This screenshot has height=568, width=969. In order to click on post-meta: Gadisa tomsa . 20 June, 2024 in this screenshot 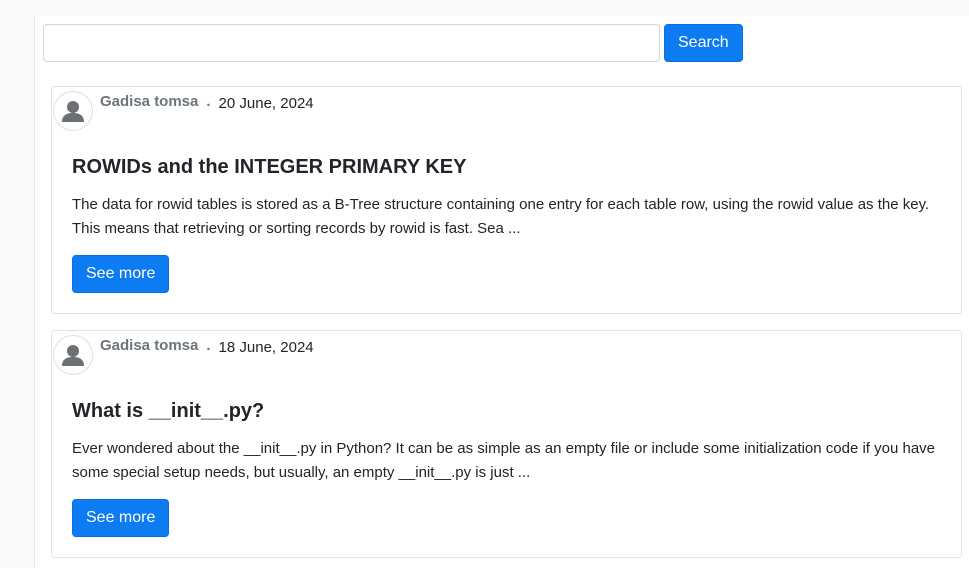, I will do `click(207, 102)`.